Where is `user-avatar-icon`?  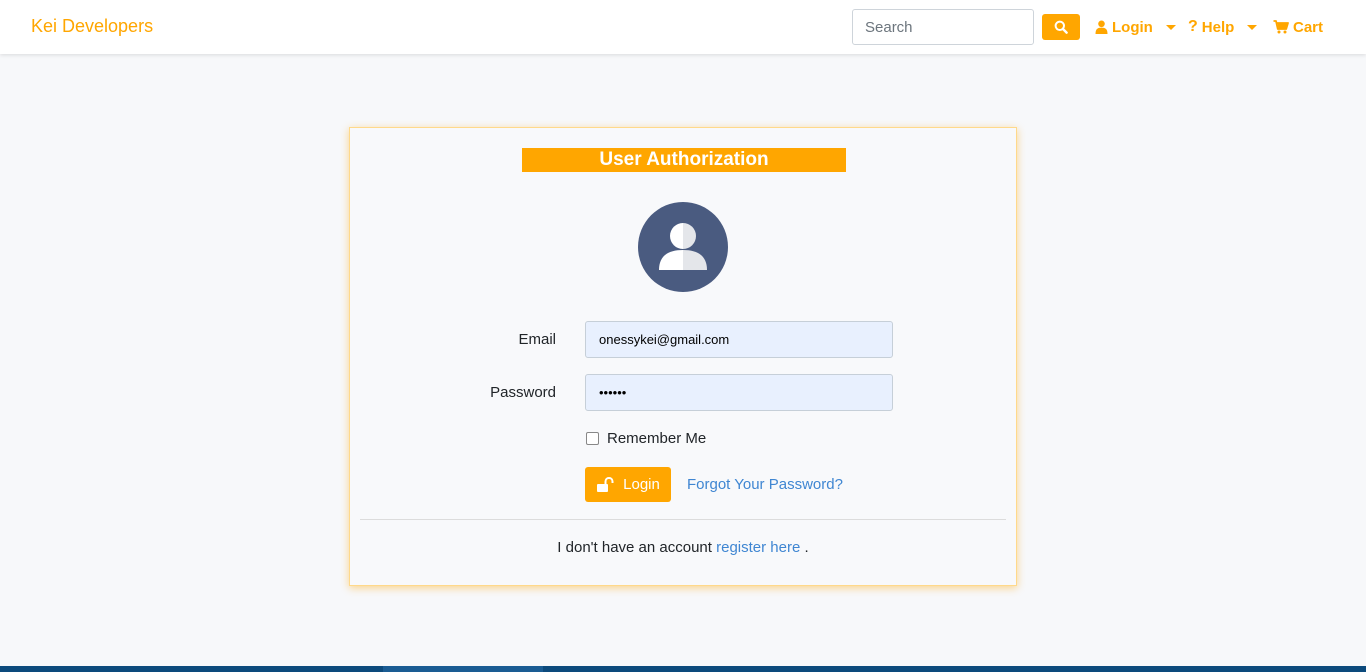 user-avatar-icon is located at coordinates (683, 247).